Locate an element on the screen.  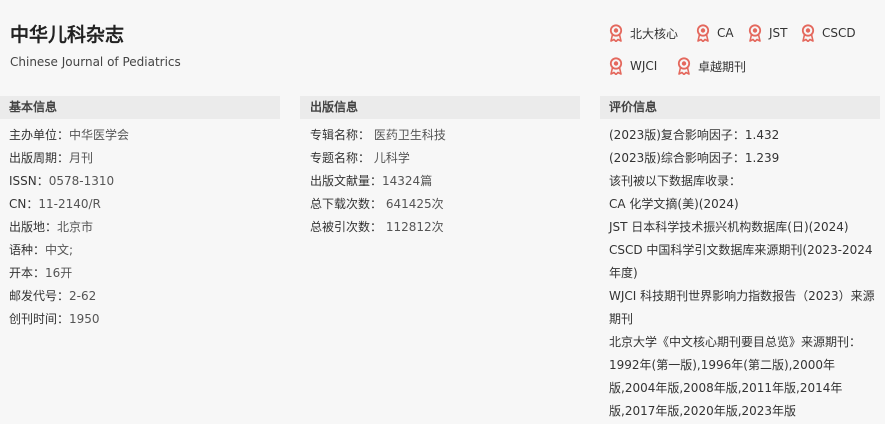
badge-wjci: WJCI is located at coordinates (632, 66).